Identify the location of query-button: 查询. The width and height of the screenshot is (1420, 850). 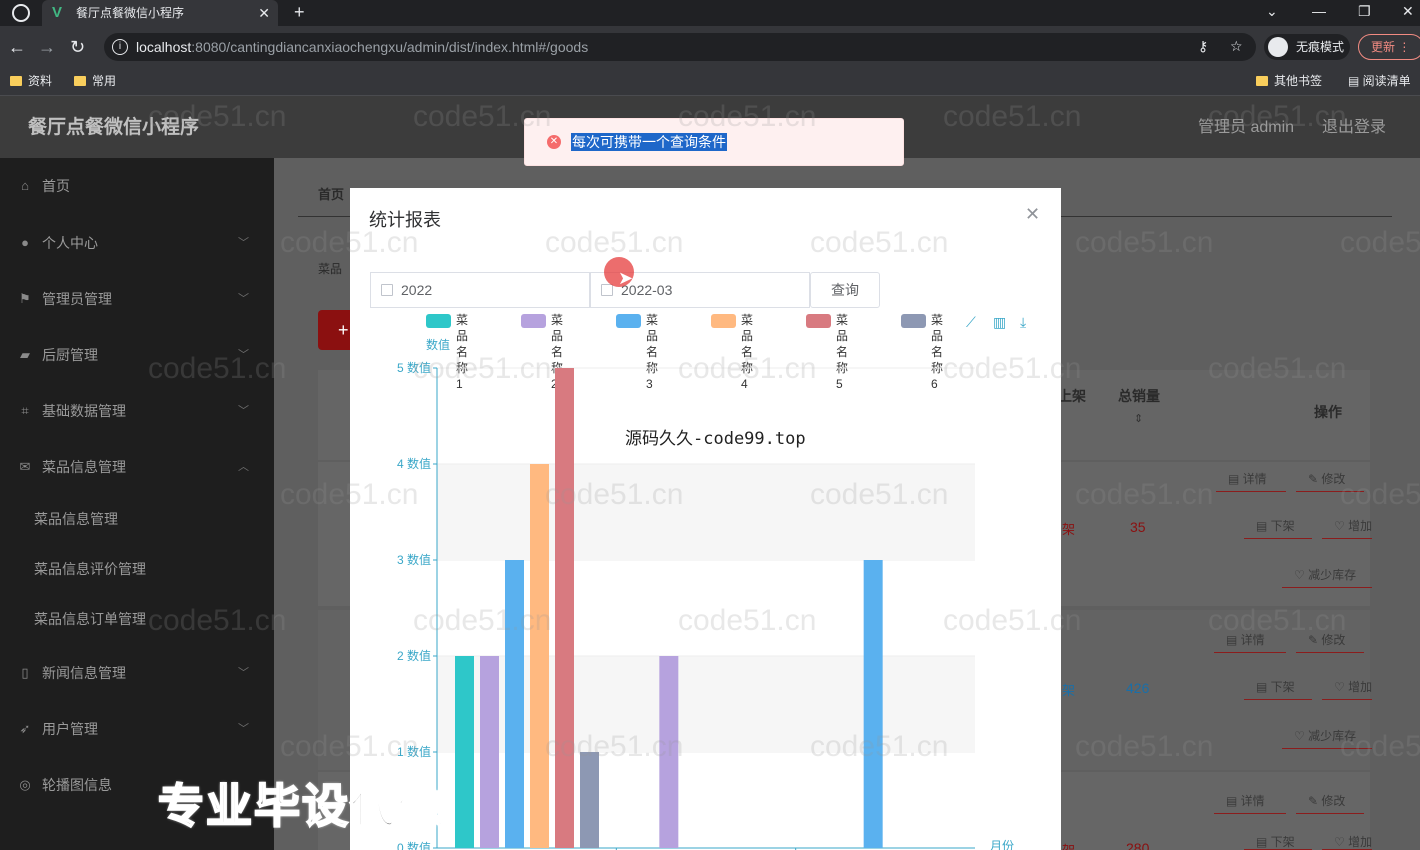
(845, 290).